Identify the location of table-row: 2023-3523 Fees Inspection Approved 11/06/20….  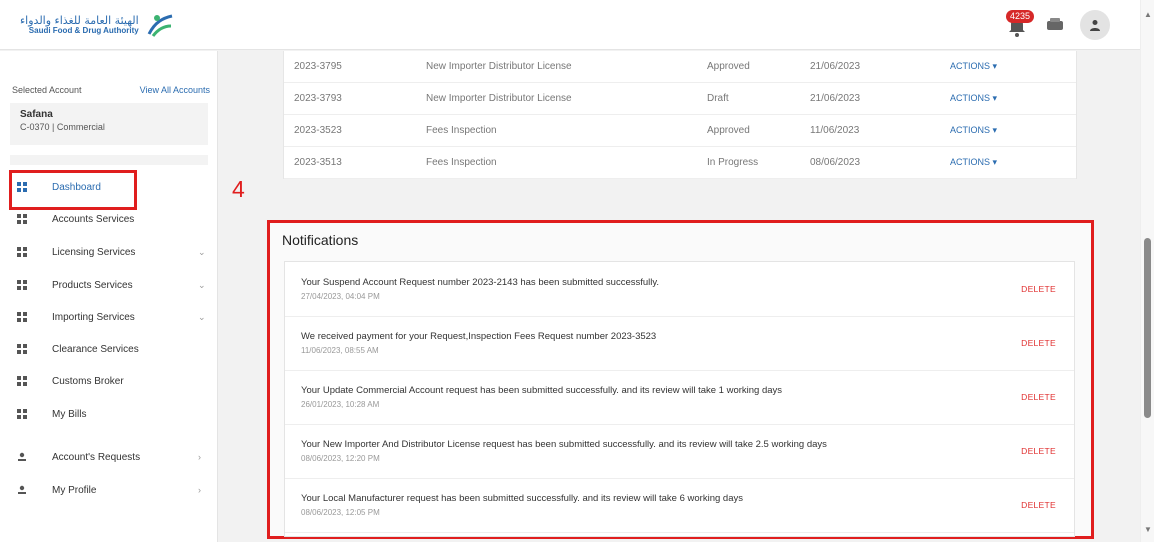
(680, 131).